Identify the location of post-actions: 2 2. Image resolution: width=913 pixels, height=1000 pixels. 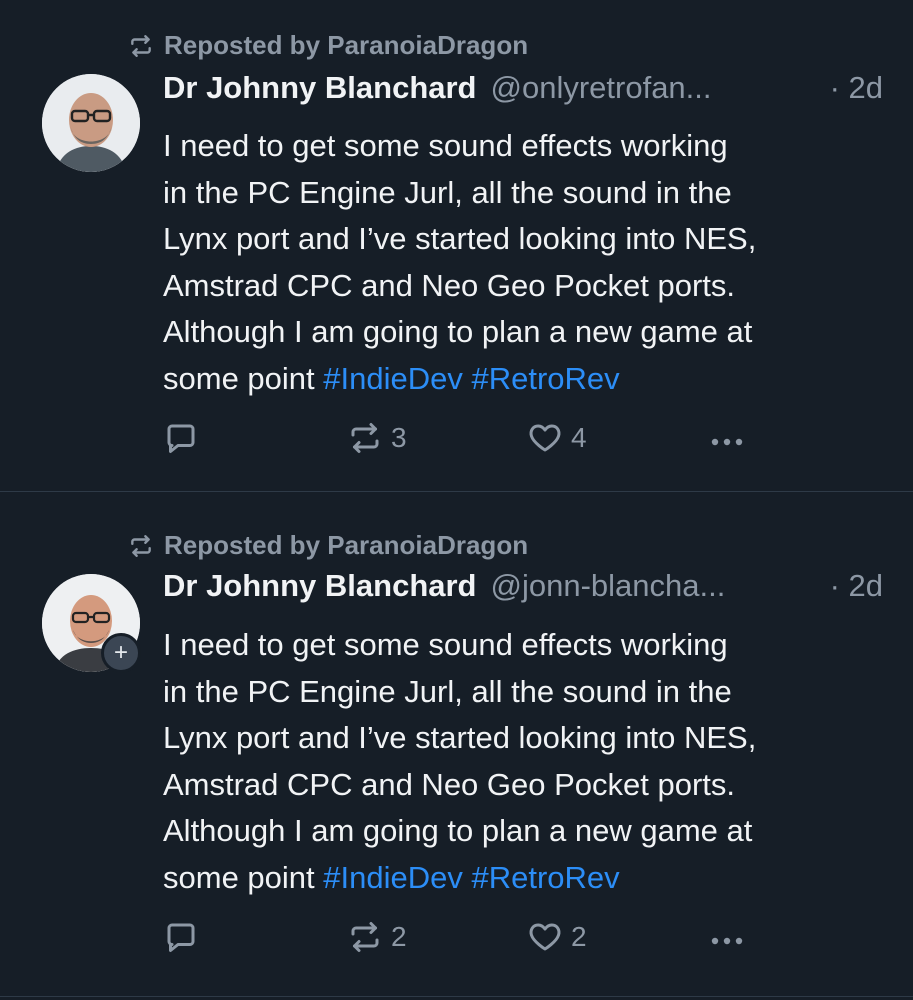
(463, 939).